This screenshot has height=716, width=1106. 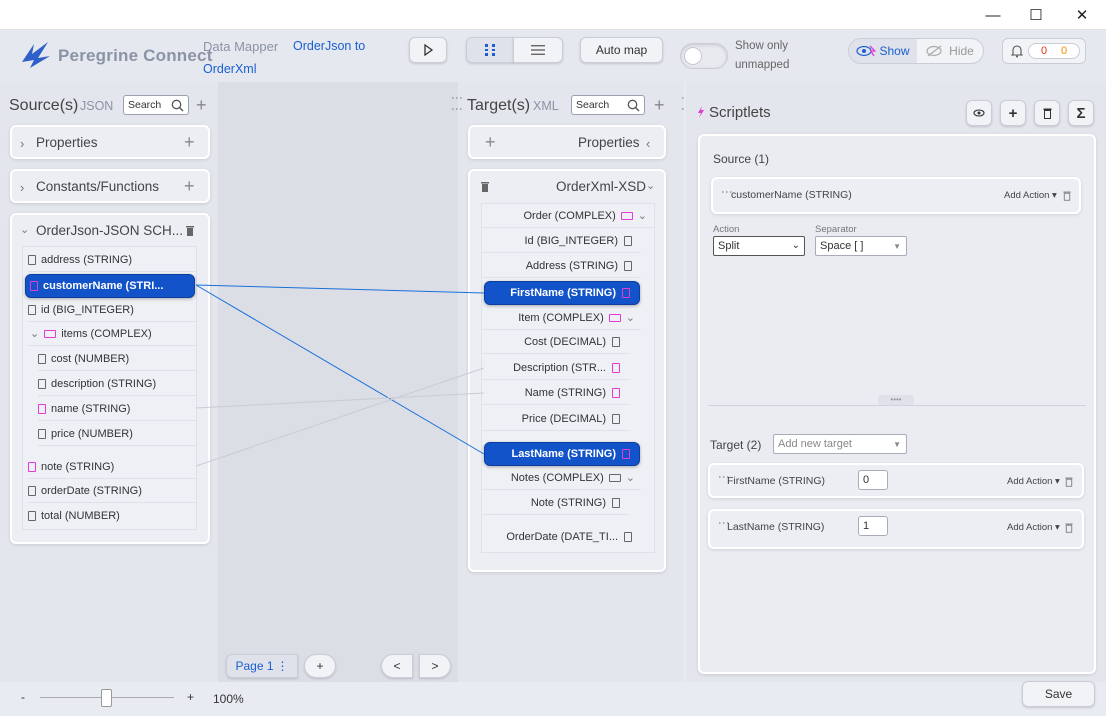 I want to click on source-field-orderdate: orderDate (STRING), so click(x=112, y=491).